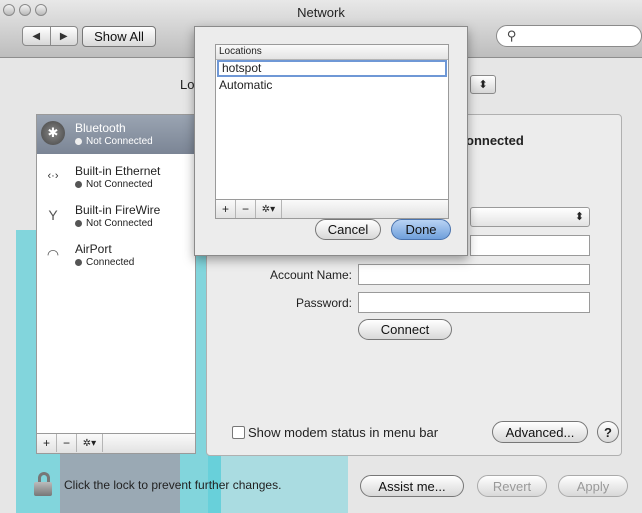  What do you see at coordinates (512, 35) in the screenshot?
I see `search-icon: ⚲` at bounding box center [512, 35].